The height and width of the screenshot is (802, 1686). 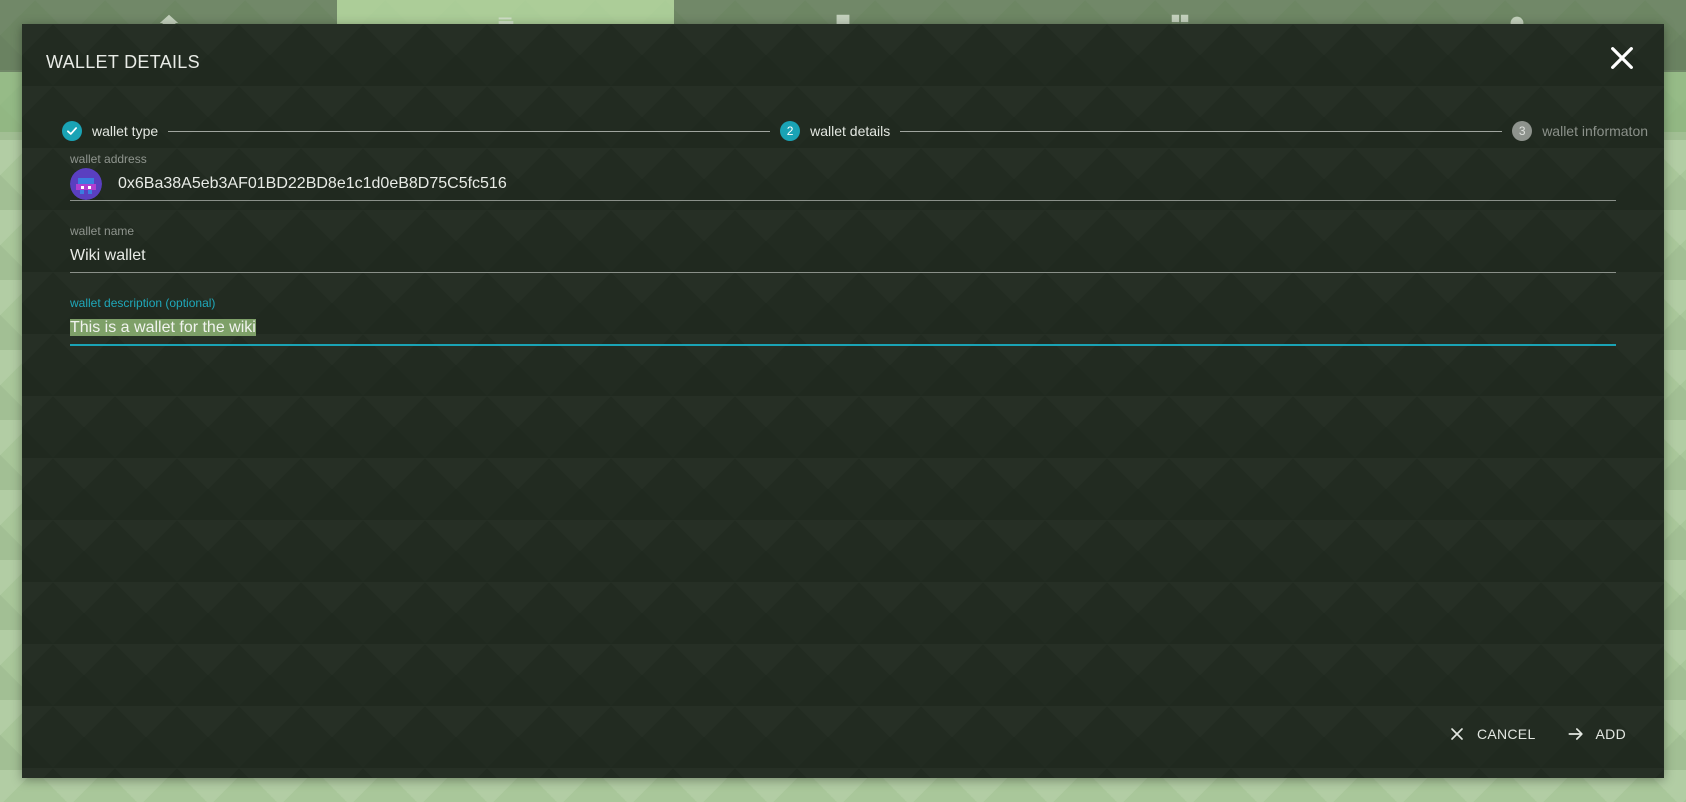 I want to click on step-number-badge: 2, so click(x=790, y=131).